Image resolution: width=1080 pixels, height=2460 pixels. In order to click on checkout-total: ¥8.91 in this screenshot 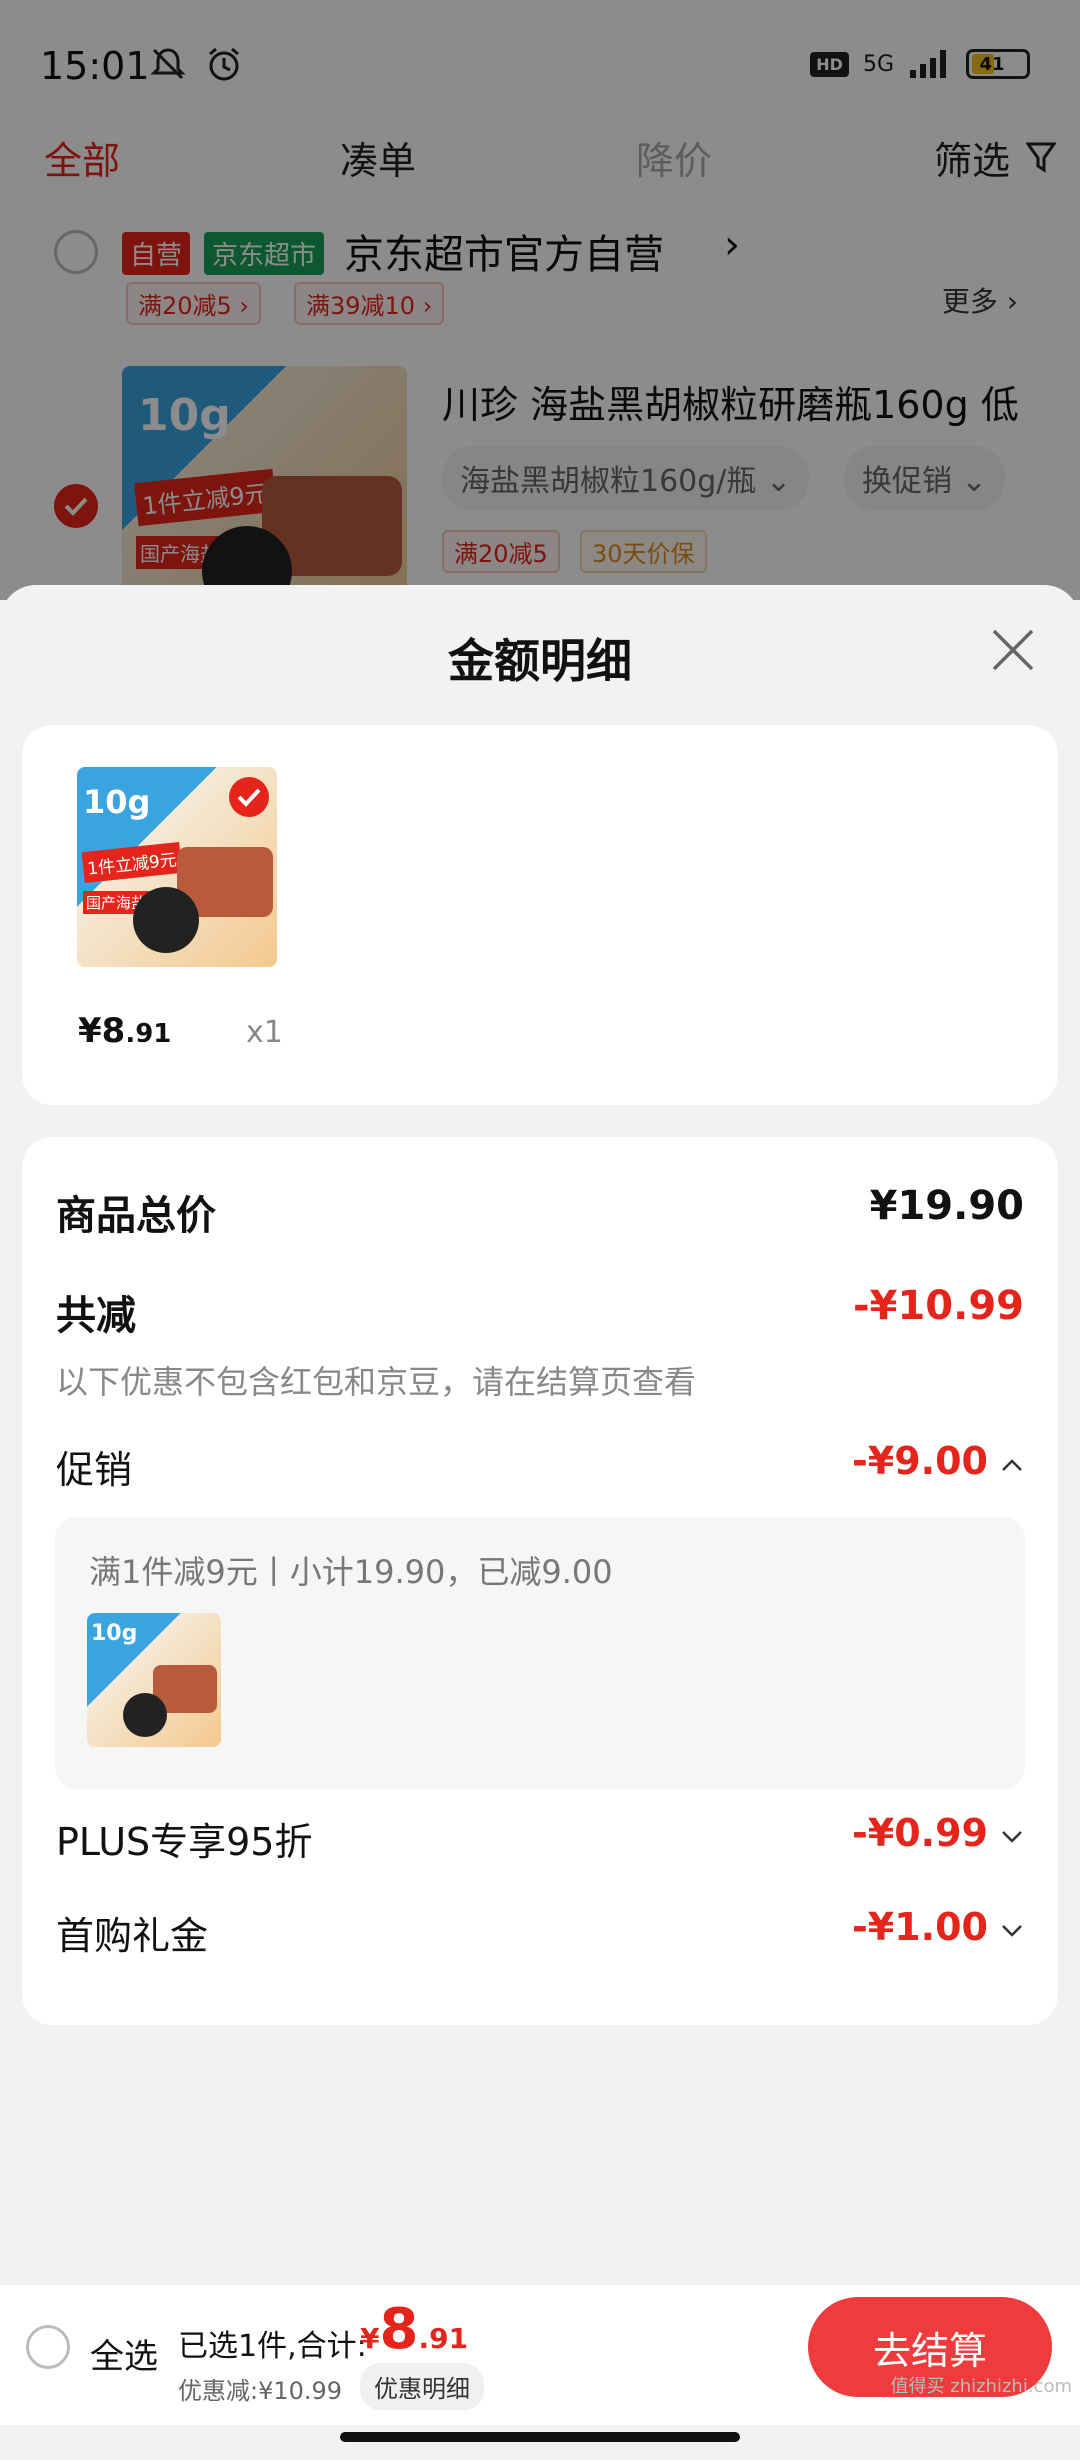, I will do `click(414, 2329)`.